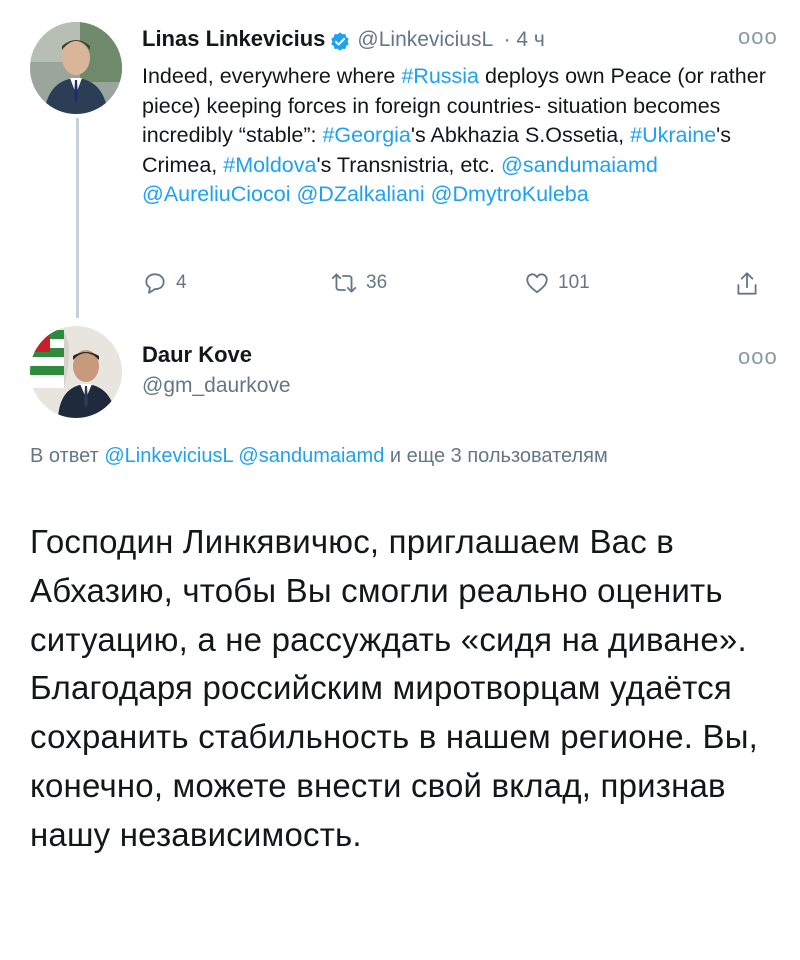 This screenshot has height=960, width=800. I want to click on avatar-kove, so click(76, 372).